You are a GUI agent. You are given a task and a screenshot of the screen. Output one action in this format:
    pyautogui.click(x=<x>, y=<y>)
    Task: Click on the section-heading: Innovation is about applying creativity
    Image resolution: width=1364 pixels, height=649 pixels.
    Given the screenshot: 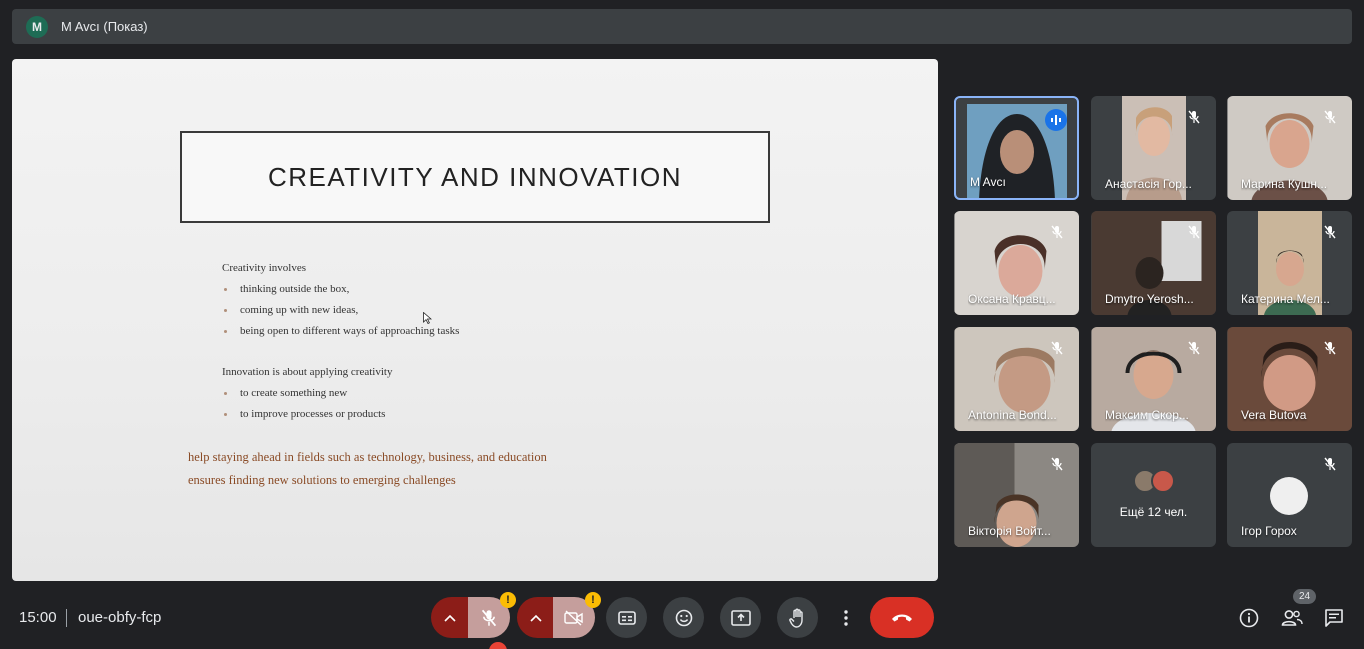 What is the action you would take?
    pyautogui.click(x=307, y=372)
    